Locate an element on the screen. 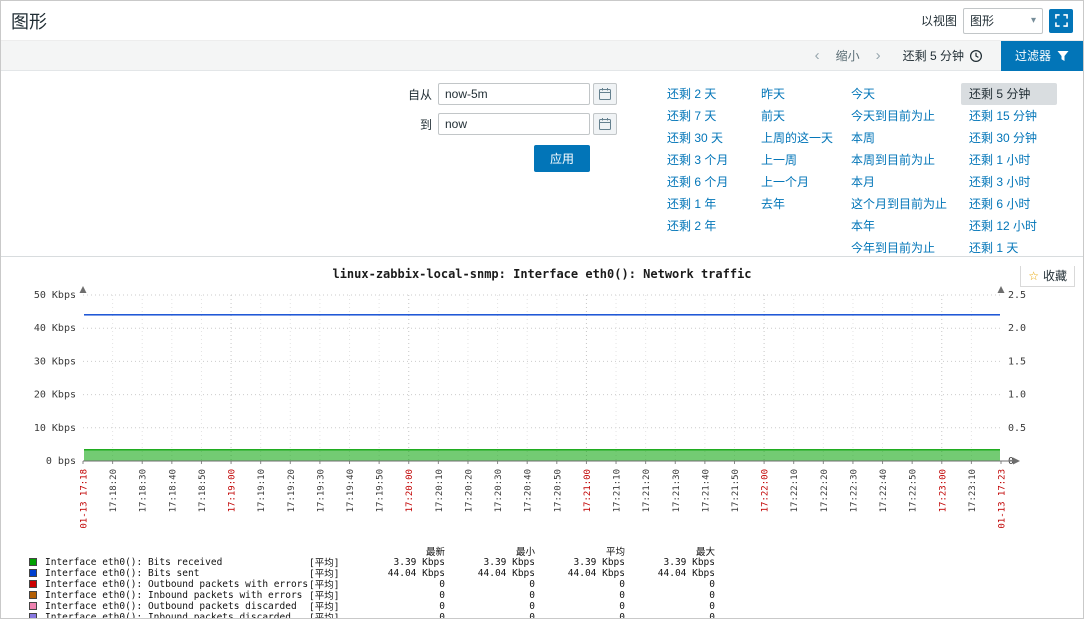  to-label: 到 is located at coordinates (425, 124).